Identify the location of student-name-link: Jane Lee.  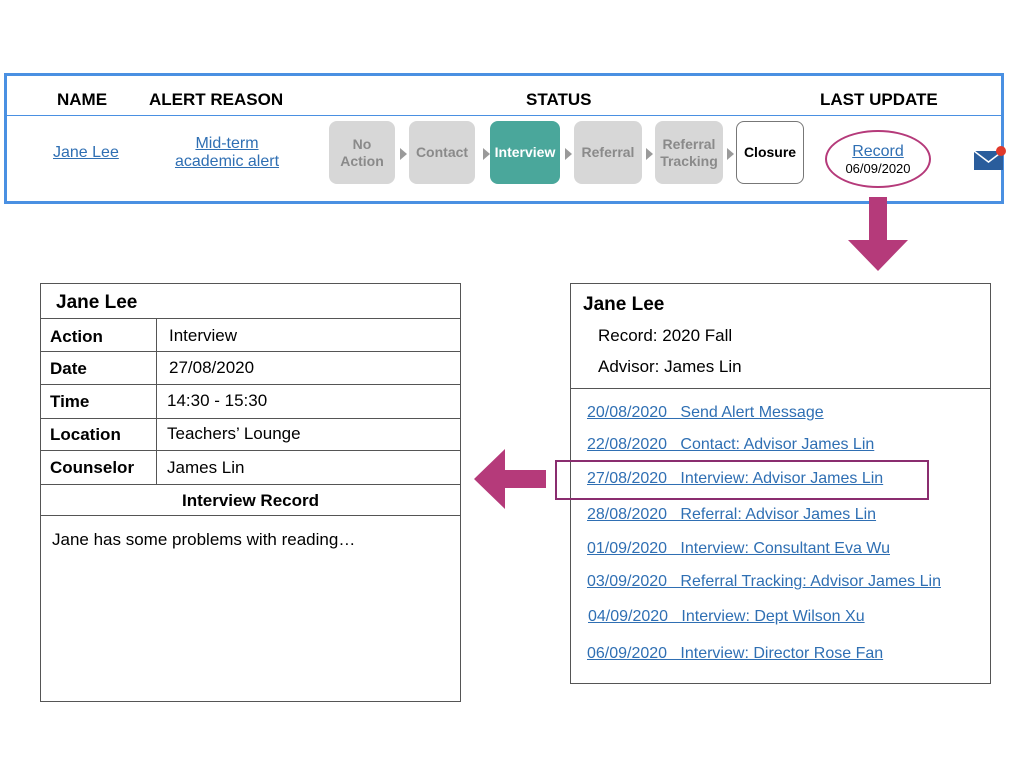
(86, 153).